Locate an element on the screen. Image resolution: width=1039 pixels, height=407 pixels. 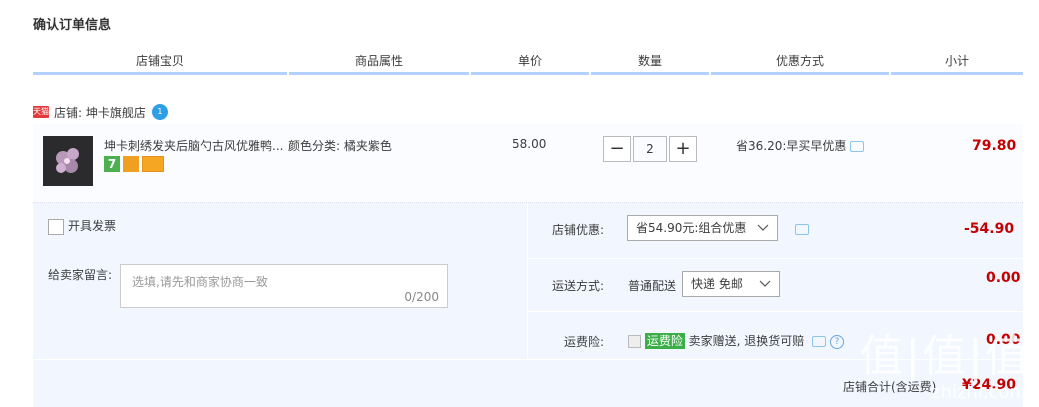
message-input: 选填,请先和商家协商一致 0/200 is located at coordinates (284, 286).